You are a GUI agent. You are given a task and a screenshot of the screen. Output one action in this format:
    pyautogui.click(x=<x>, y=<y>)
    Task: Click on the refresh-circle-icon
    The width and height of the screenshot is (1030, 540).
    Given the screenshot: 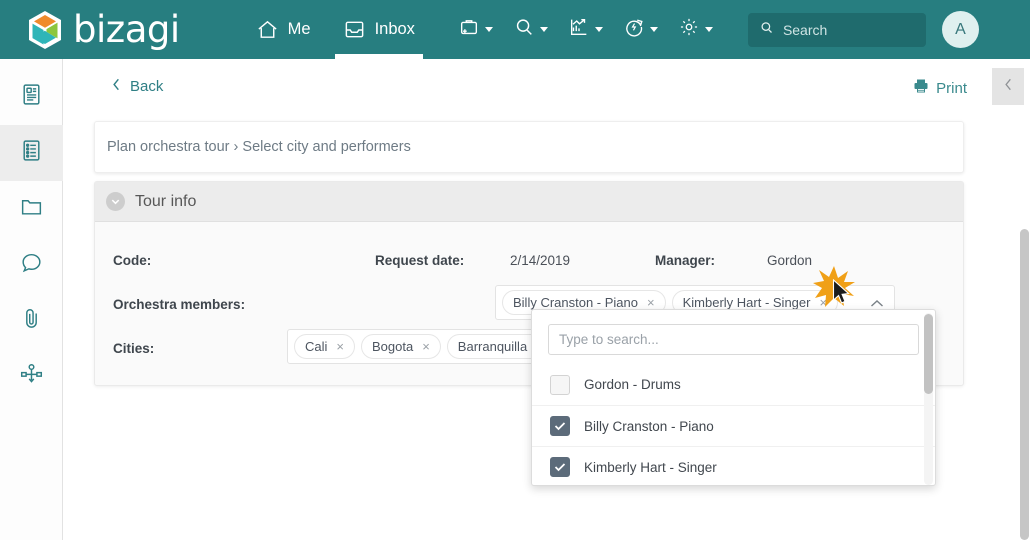 What is the action you would take?
    pyautogui.click(x=634, y=29)
    